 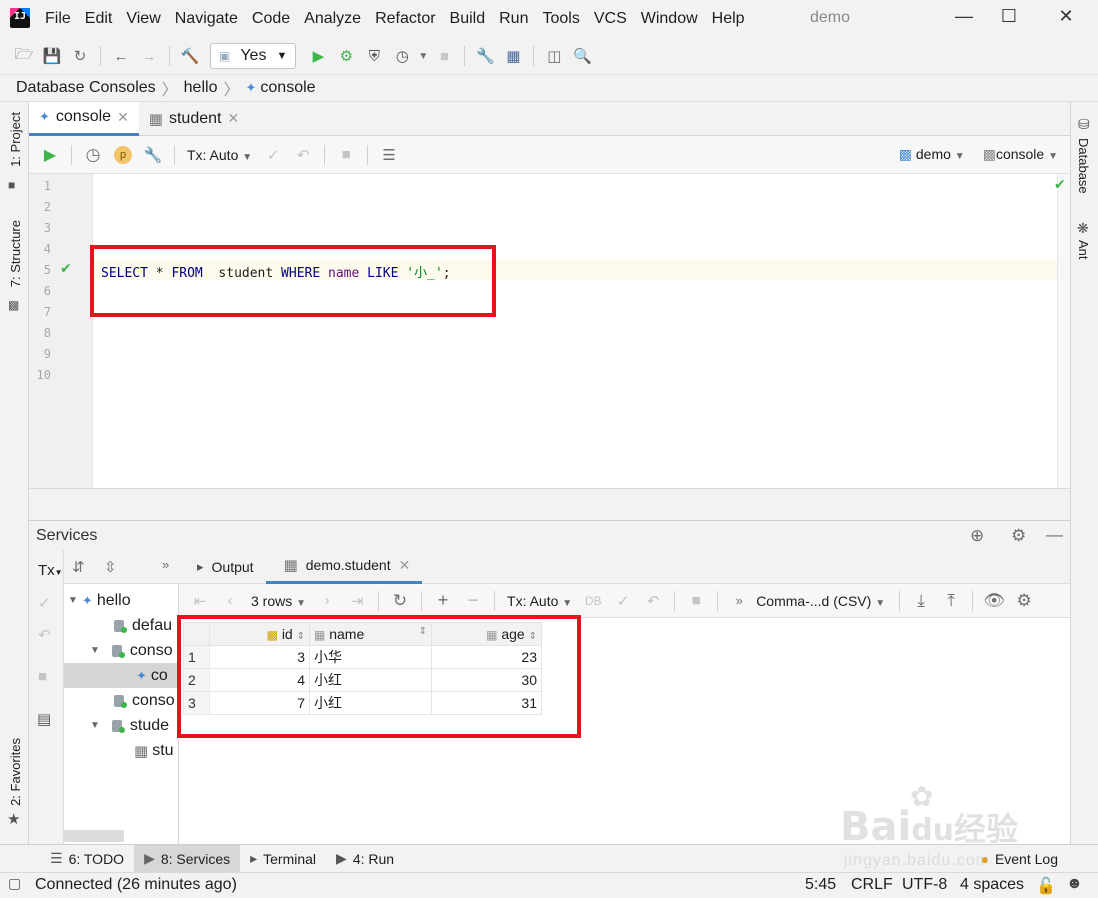 I want to click on menu-run: Run, so click(x=513, y=19).